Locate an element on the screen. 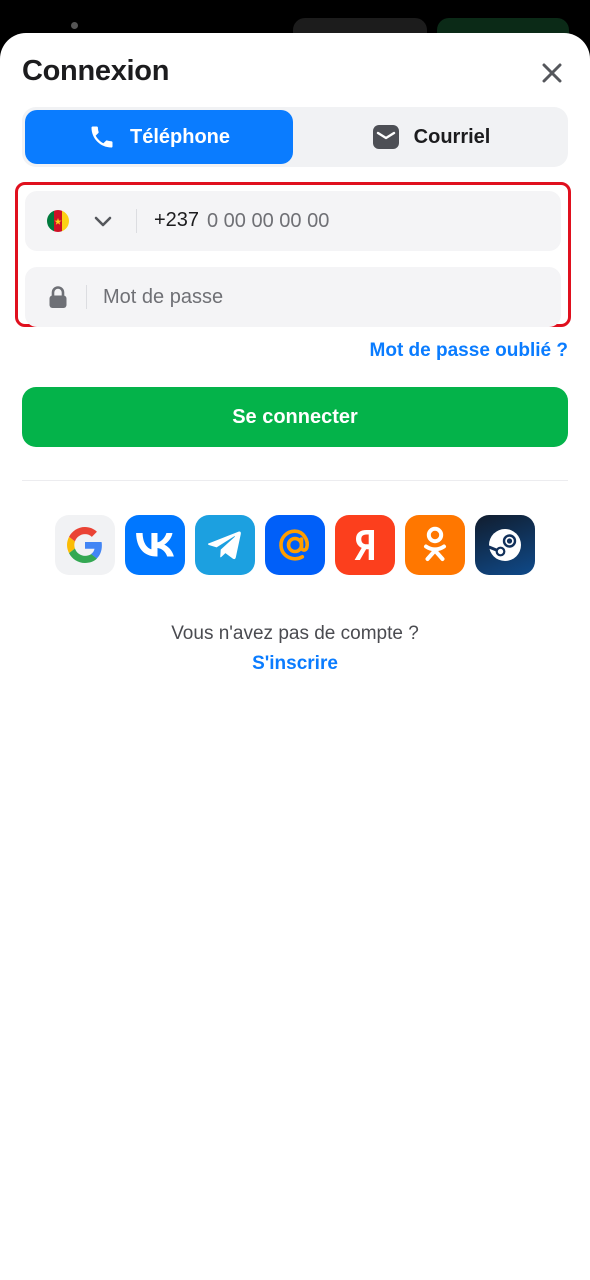 The image size is (590, 1280). phone-icon is located at coordinates (102, 137).